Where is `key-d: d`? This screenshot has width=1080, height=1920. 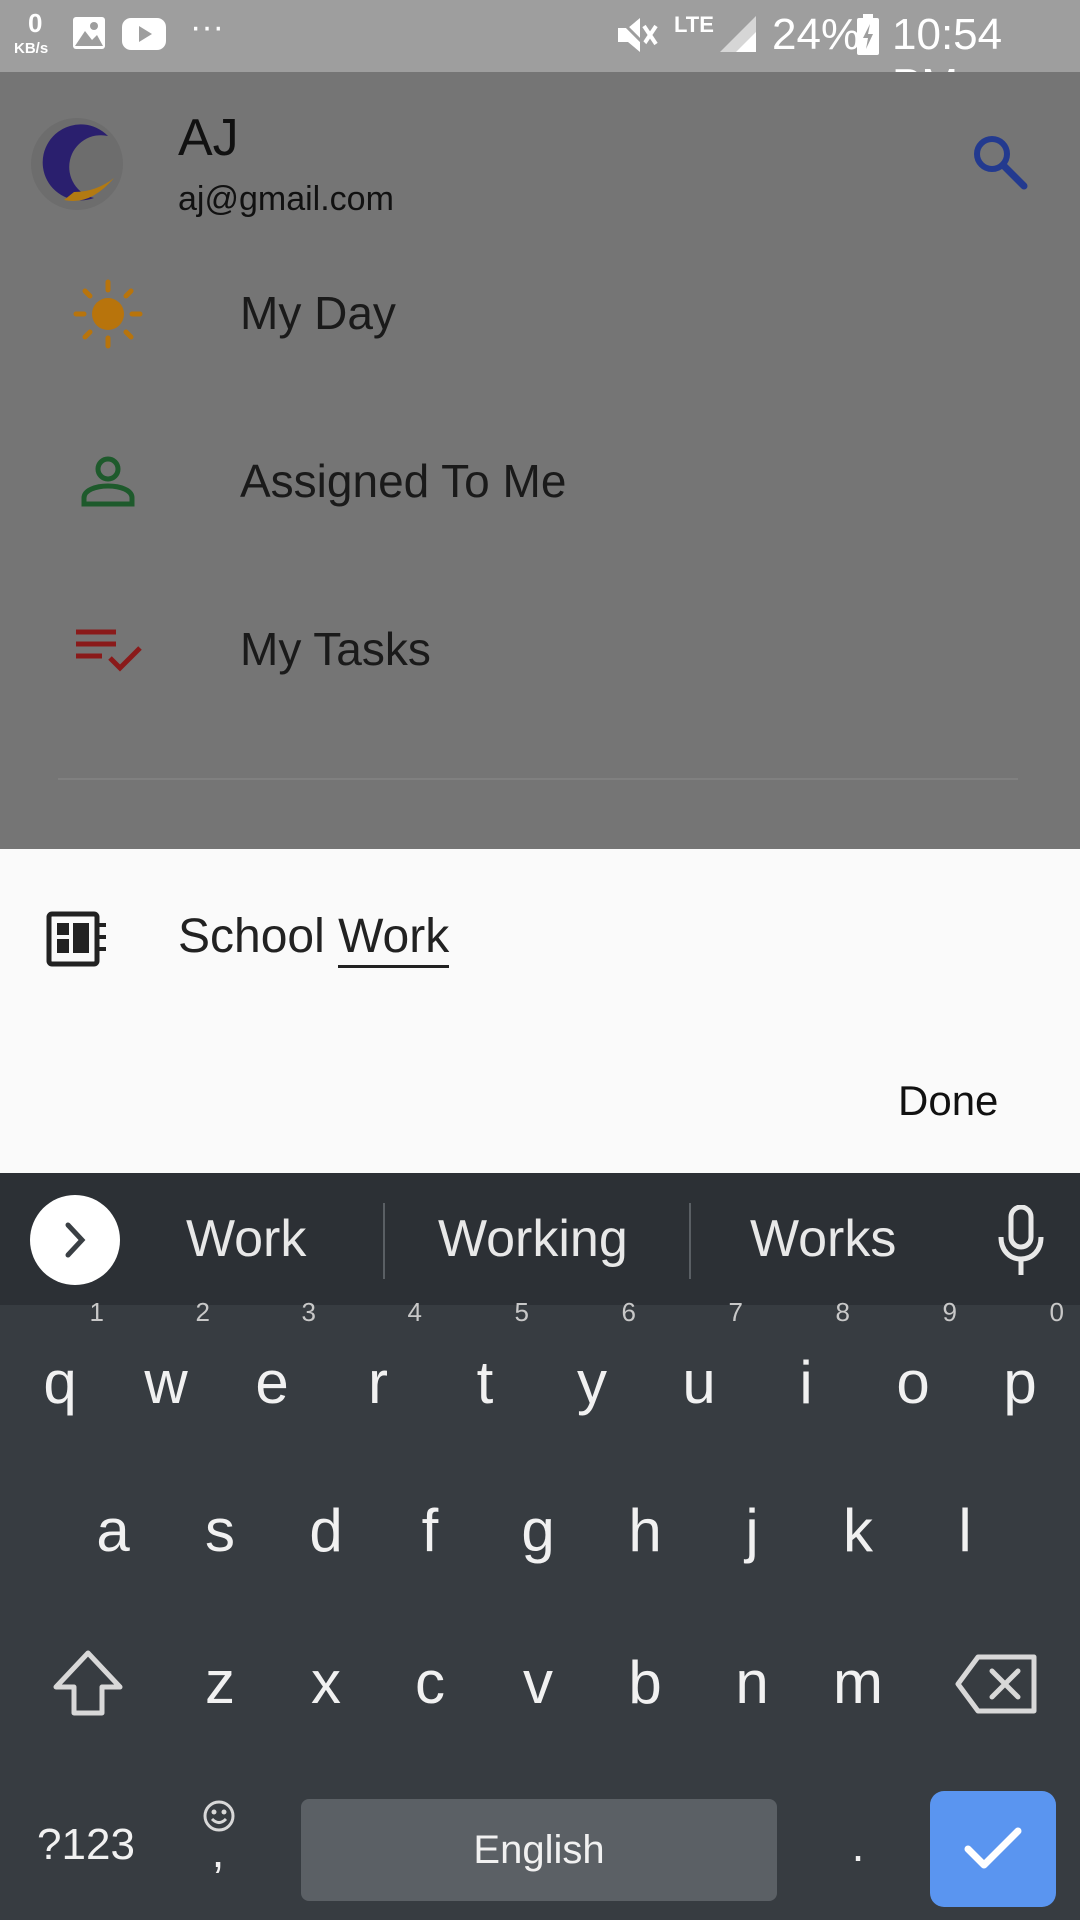 key-d: d is located at coordinates (326, 1531).